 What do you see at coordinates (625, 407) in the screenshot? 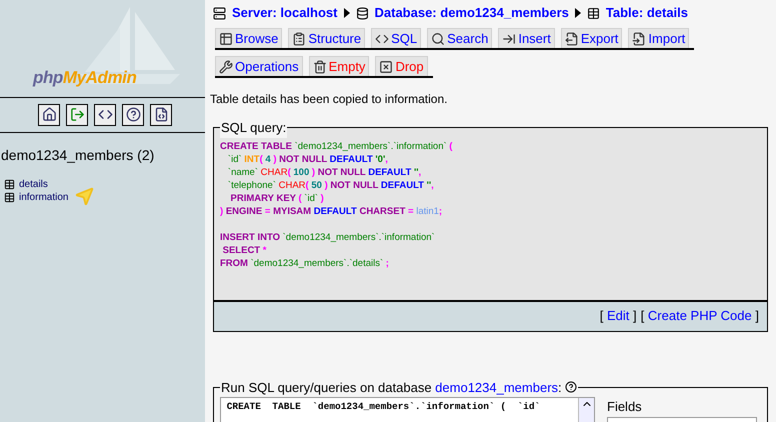
I see `fields-label: Fields` at bounding box center [625, 407].